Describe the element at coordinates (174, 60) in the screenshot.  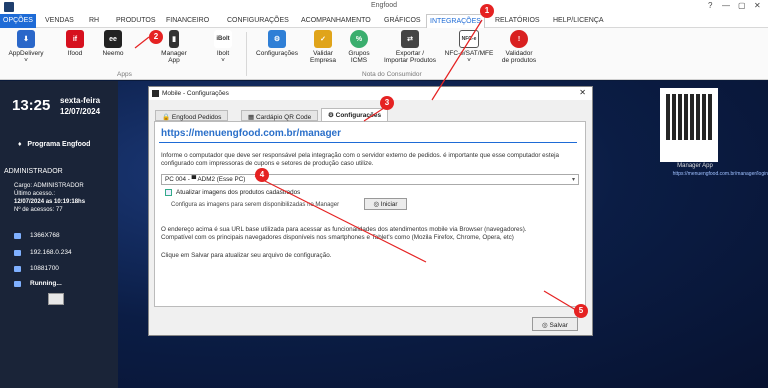
I see `manager-app-sub: App` at that location.